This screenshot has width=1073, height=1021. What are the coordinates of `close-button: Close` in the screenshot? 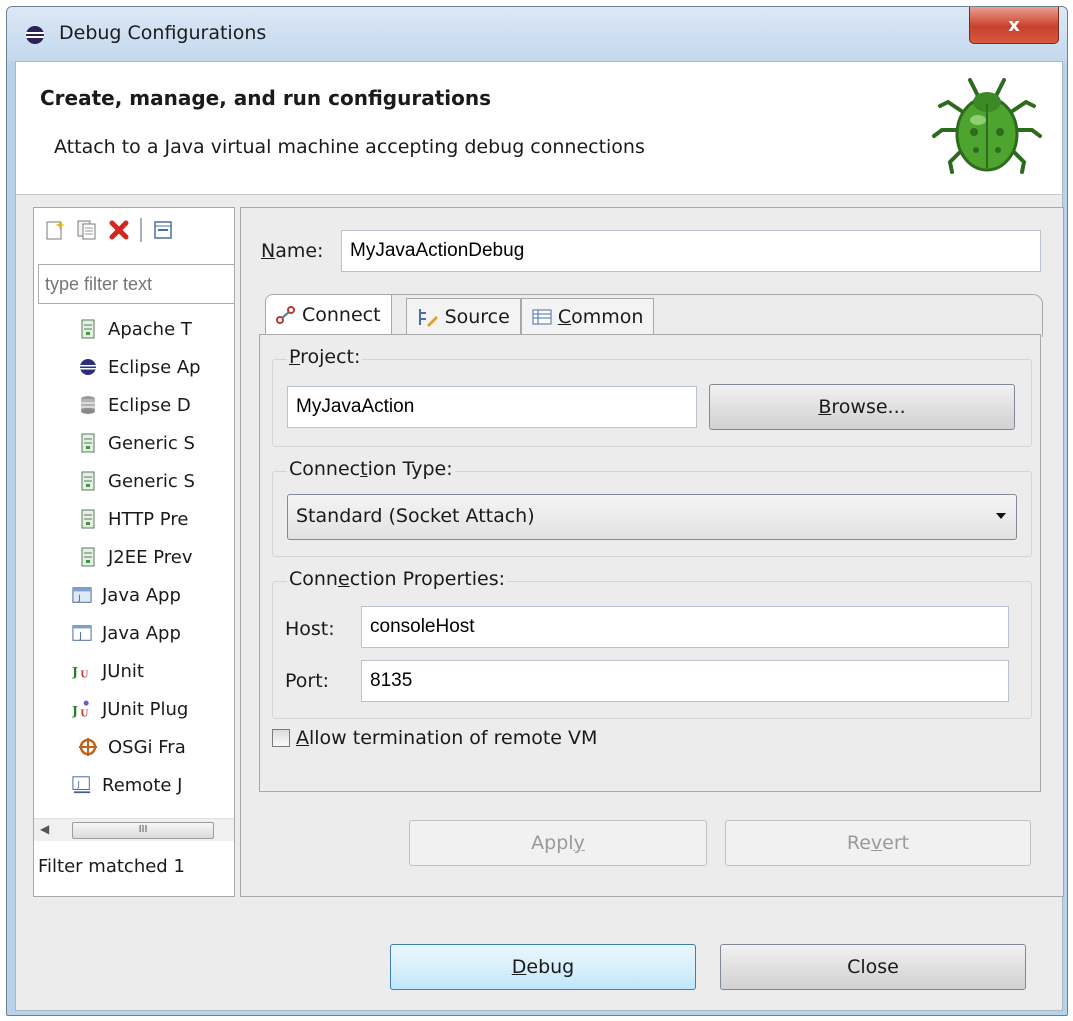 It's located at (873, 967).